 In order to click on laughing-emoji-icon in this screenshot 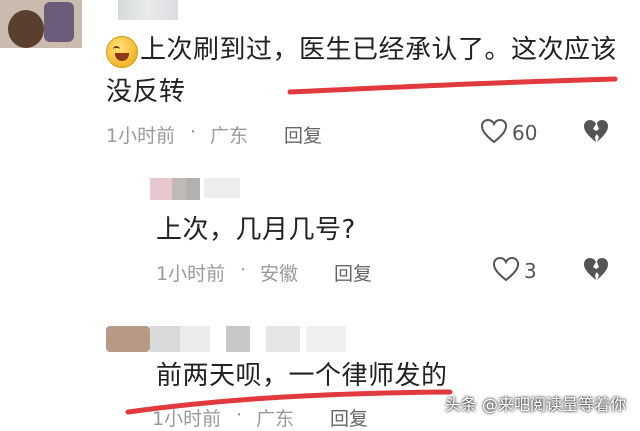, I will do `click(122, 52)`.